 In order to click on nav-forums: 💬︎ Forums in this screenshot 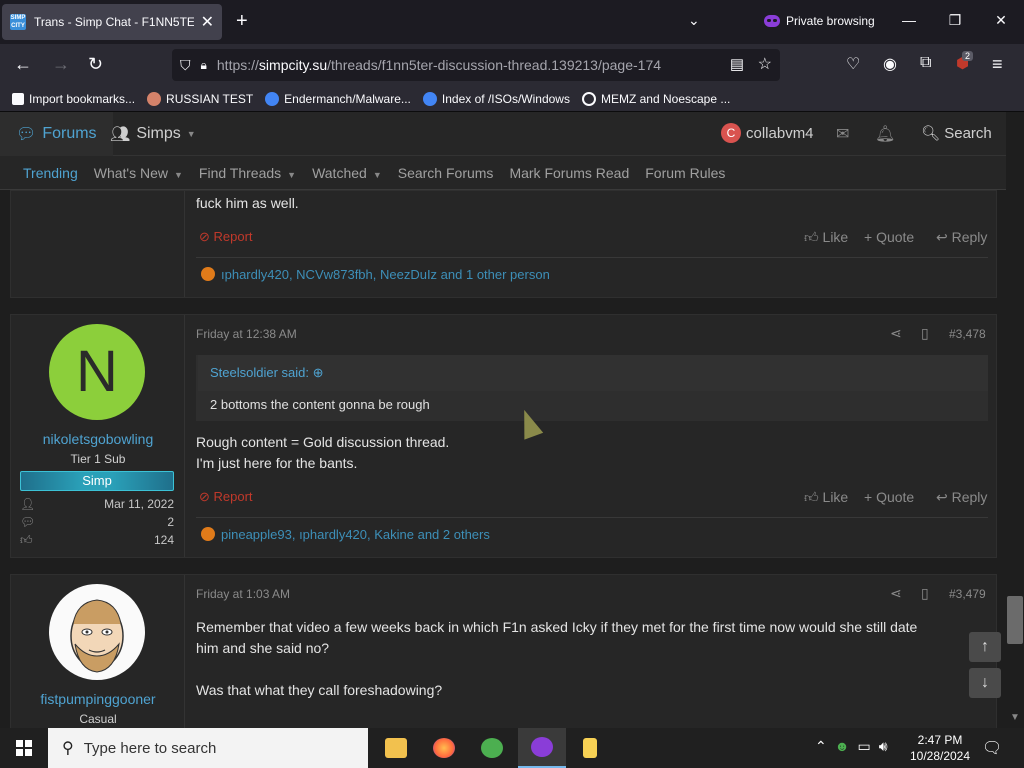, I will do `click(56, 134)`.